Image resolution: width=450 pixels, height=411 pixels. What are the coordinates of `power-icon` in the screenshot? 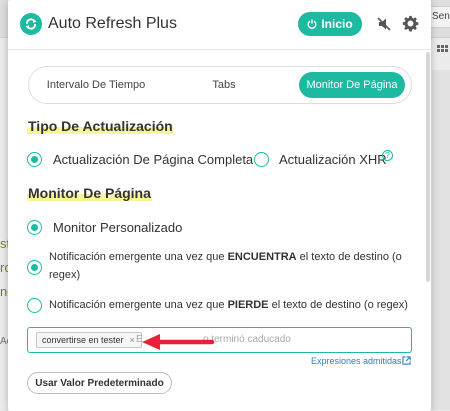 It's located at (312, 24).